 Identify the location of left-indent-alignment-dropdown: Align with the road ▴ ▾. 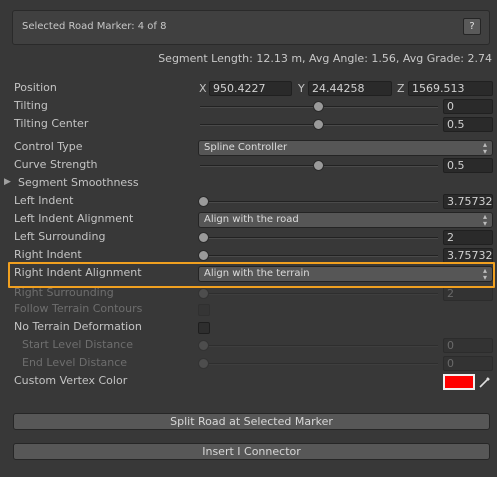
(345, 220).